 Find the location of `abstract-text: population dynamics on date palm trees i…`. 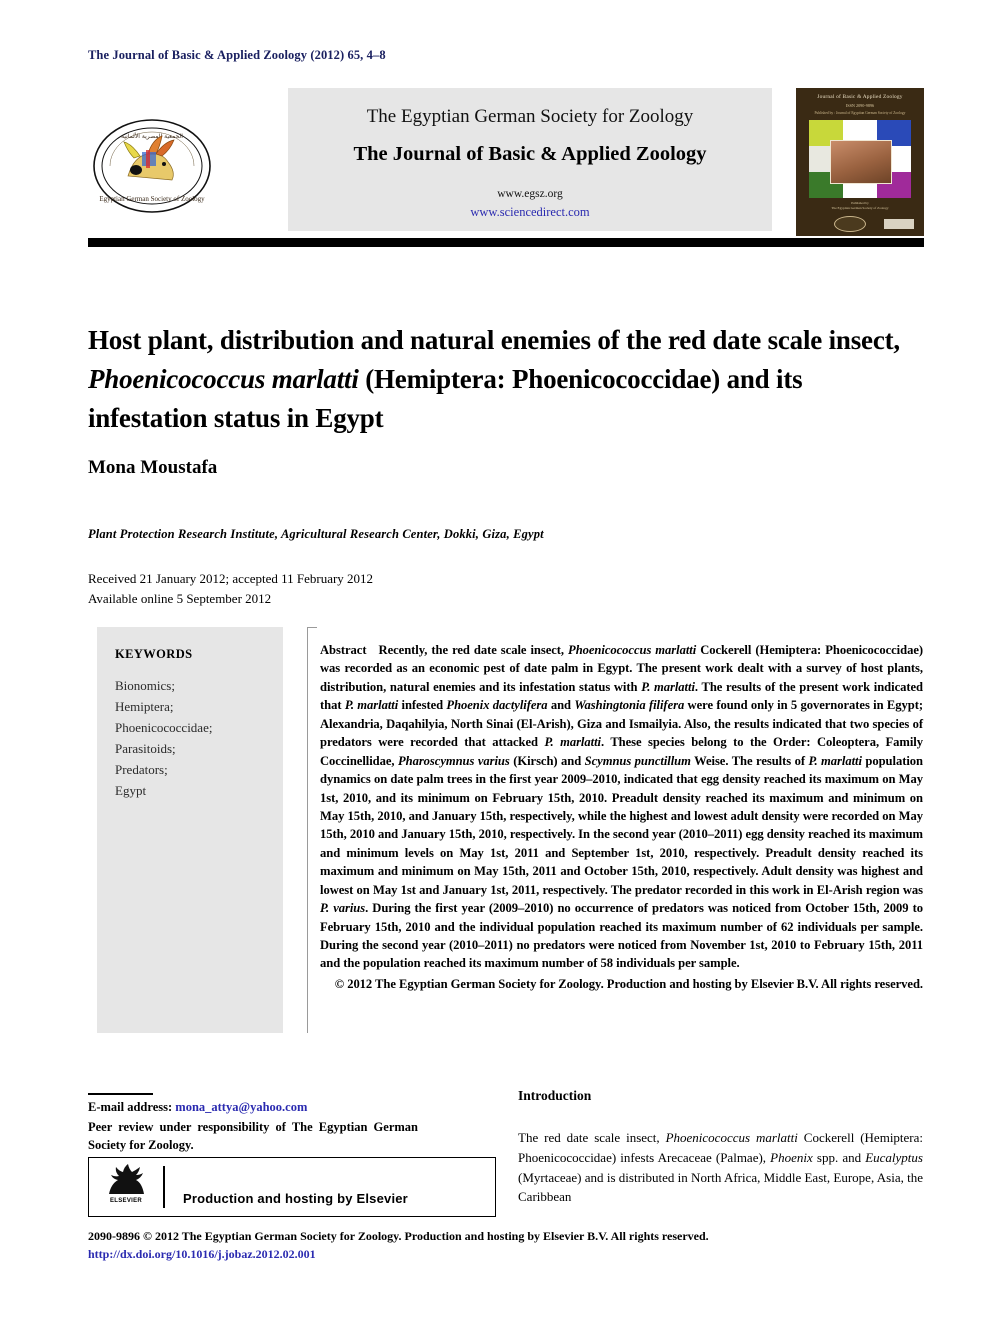

abstract-text: population dynamics on date palm trees i… is located at coordinates (621, 825).